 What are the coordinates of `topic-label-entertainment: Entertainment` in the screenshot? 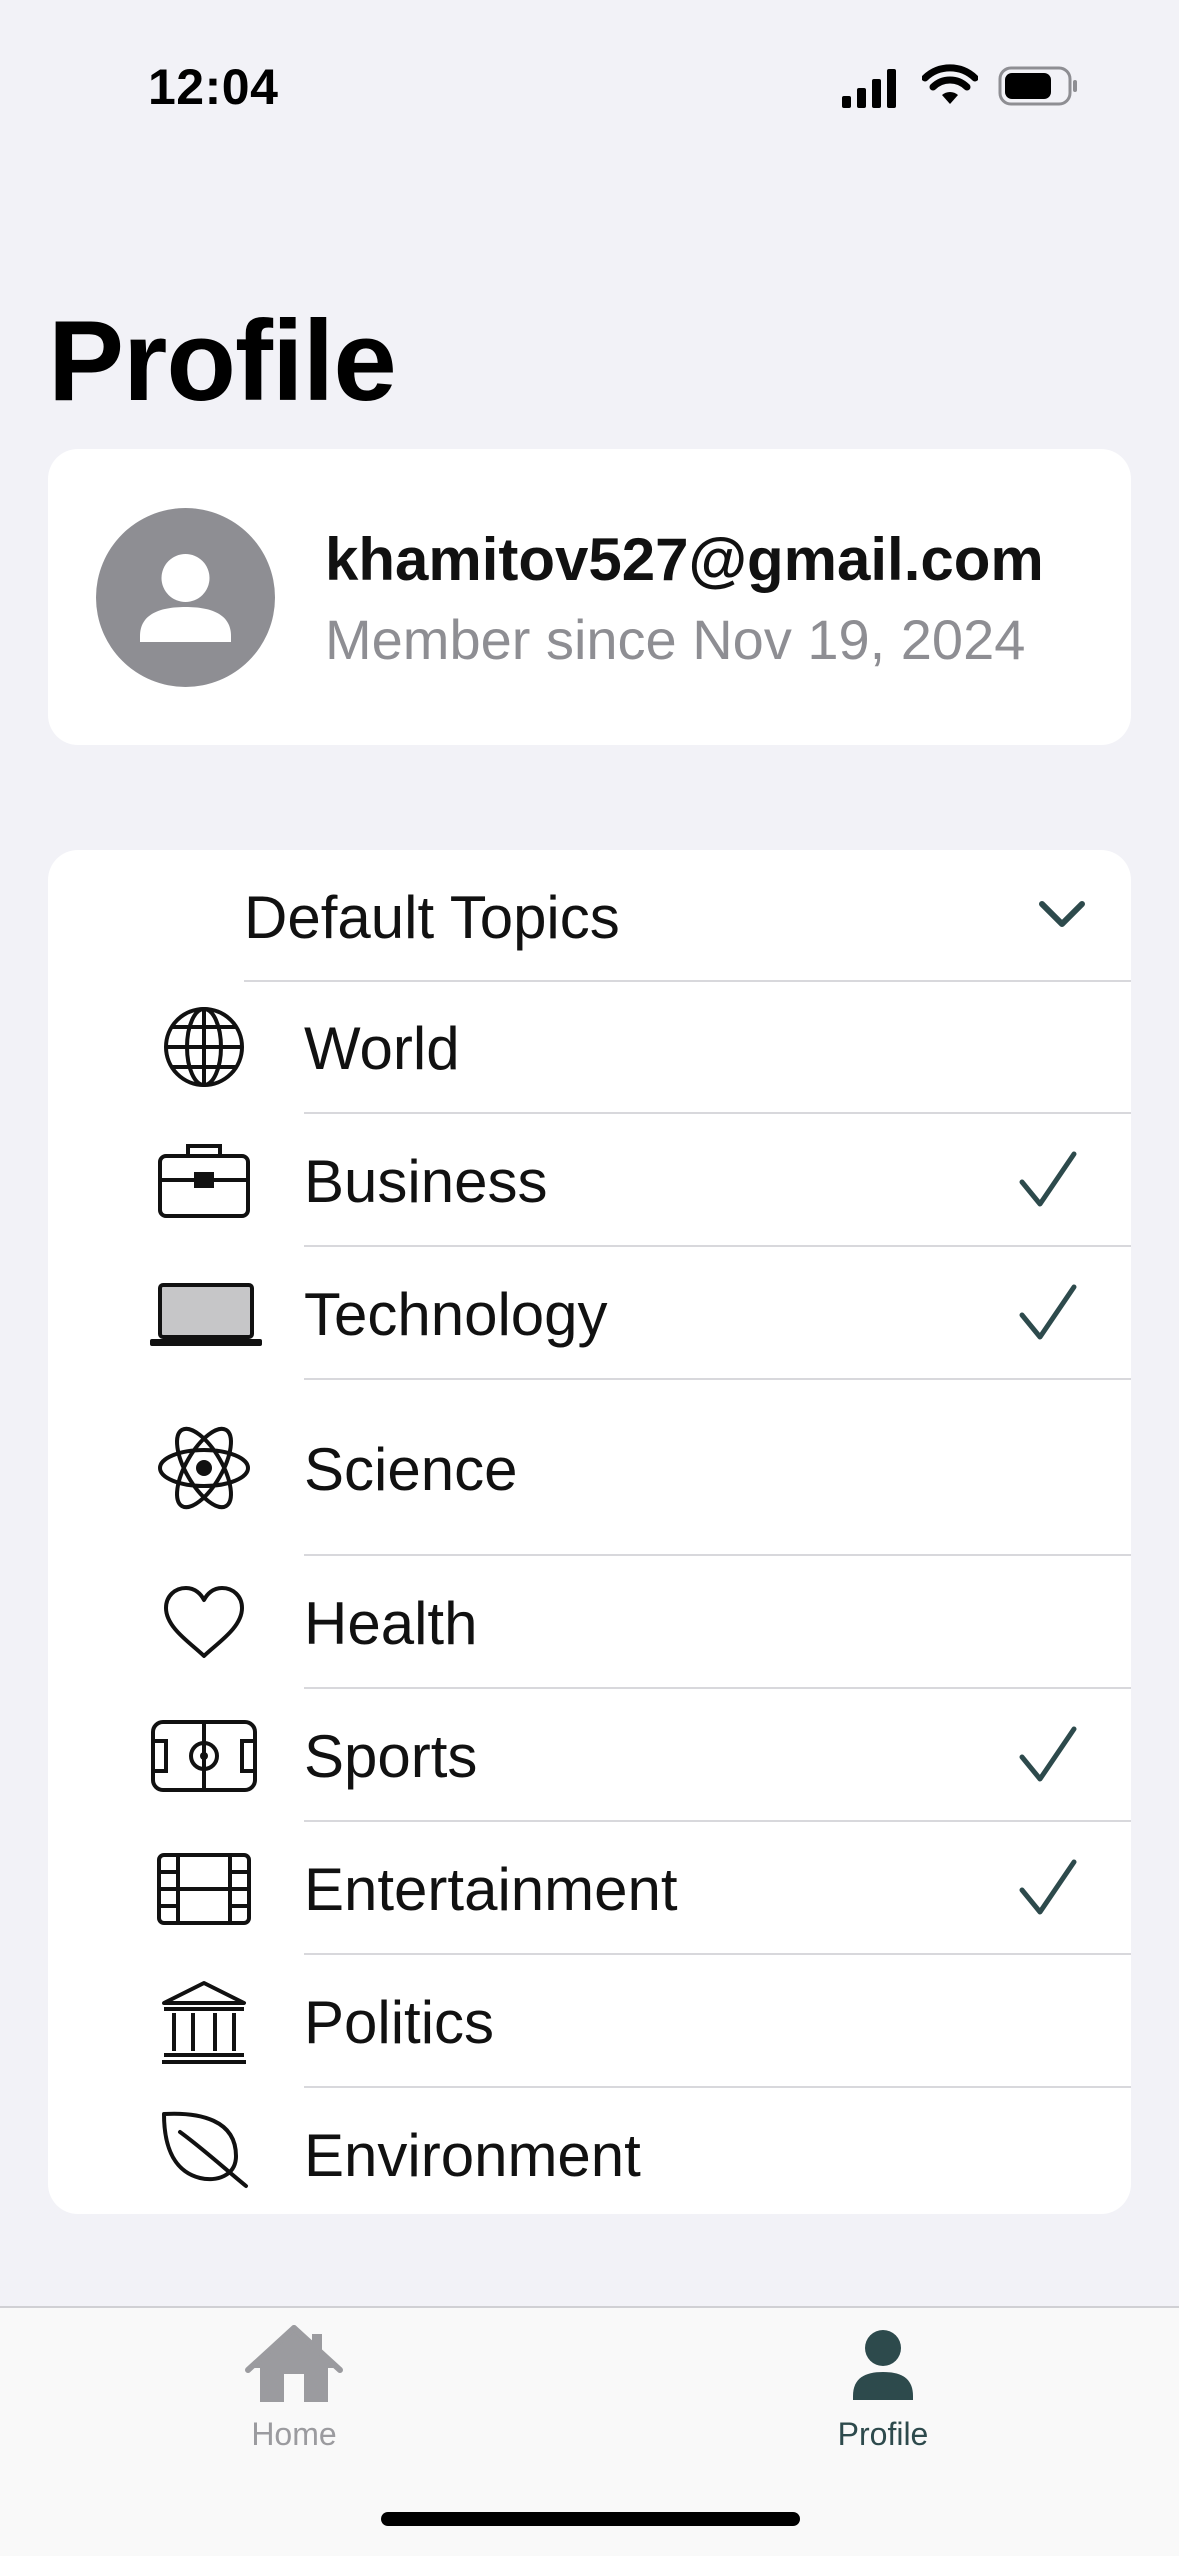 It's located at (491, 1889).